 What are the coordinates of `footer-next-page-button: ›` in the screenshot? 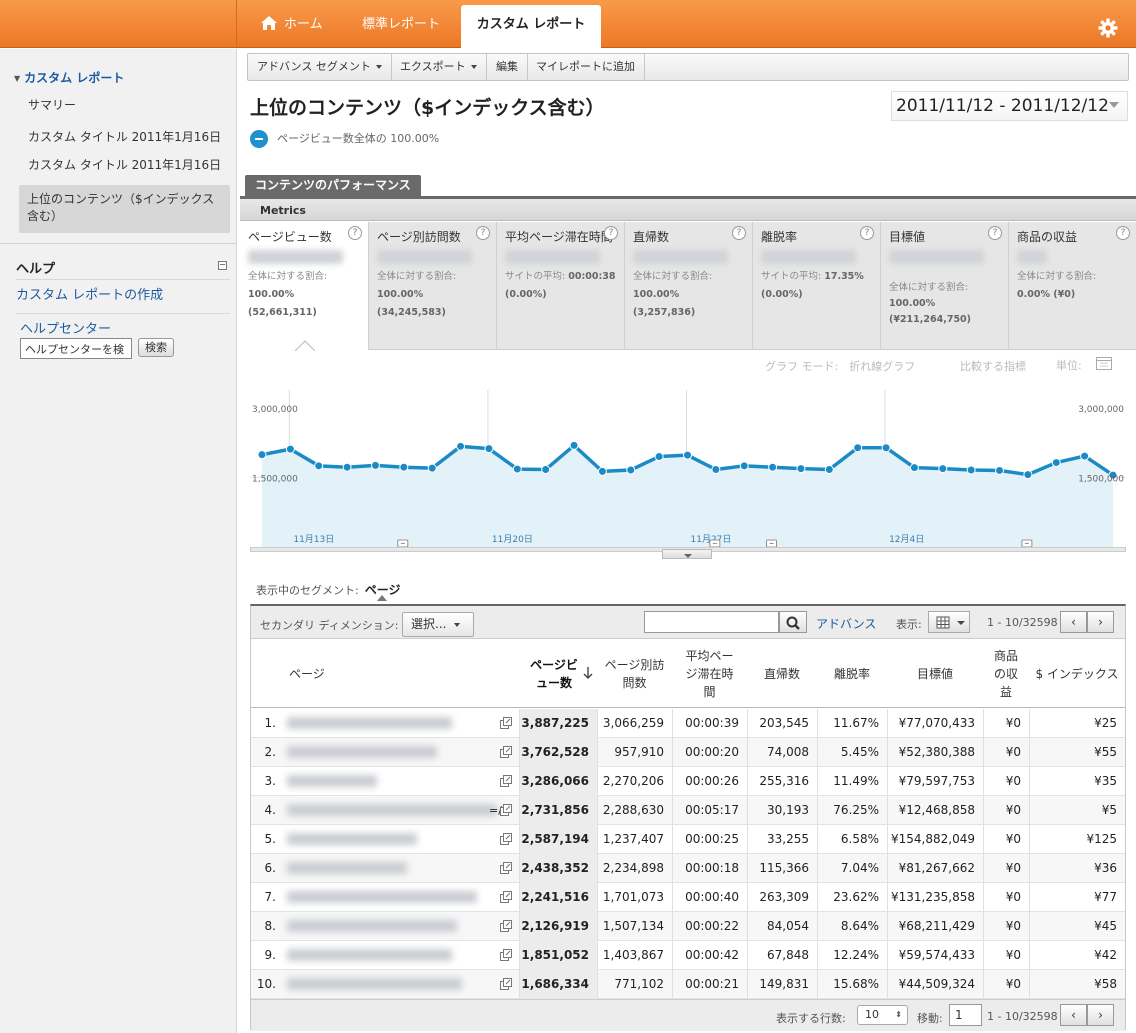 It's located at (1100, 1015).